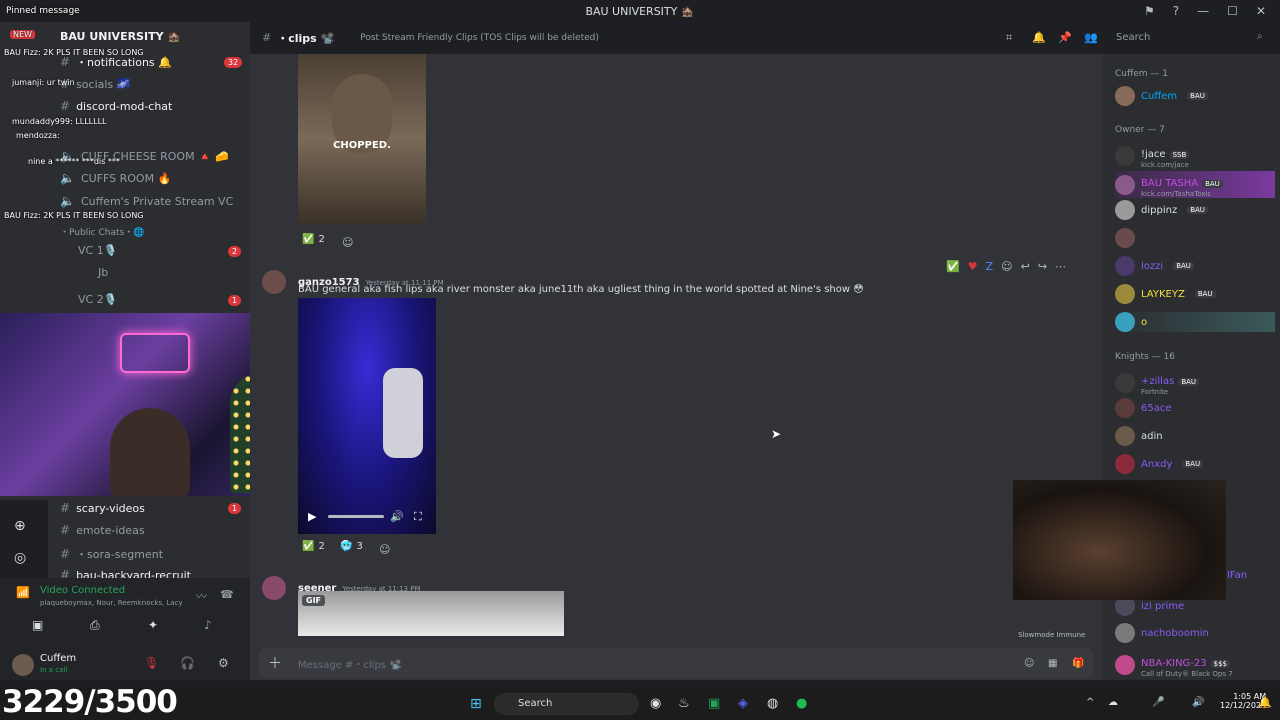 This screenshot has width=1280, height=720. What do you see at coordinates (95, 84) in the screenshot?
I see `channel-socials: # socials 🌌` at bounding box center [95, 84].